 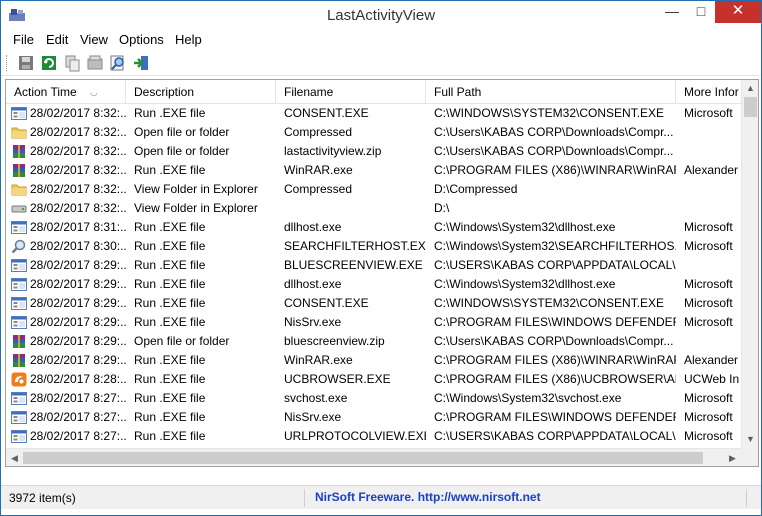 What do you see at coordinates (313, 322) in the screenshot?
I see `filename-cell: NisSrv.exe` at bounding box center [313, 322].